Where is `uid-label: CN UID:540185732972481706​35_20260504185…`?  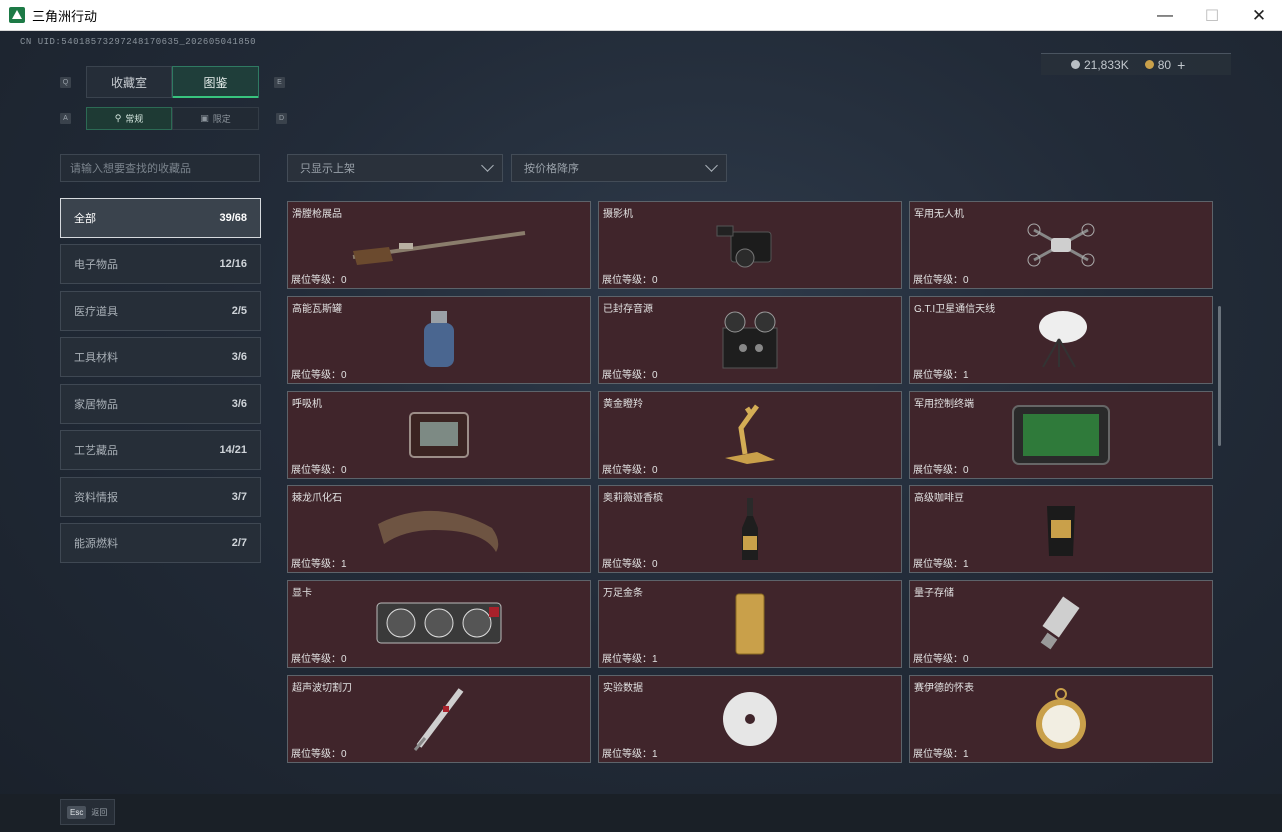
uid-label: CN UID:540185732972481706​35_20260504185… is located at coordinates (138, 42).